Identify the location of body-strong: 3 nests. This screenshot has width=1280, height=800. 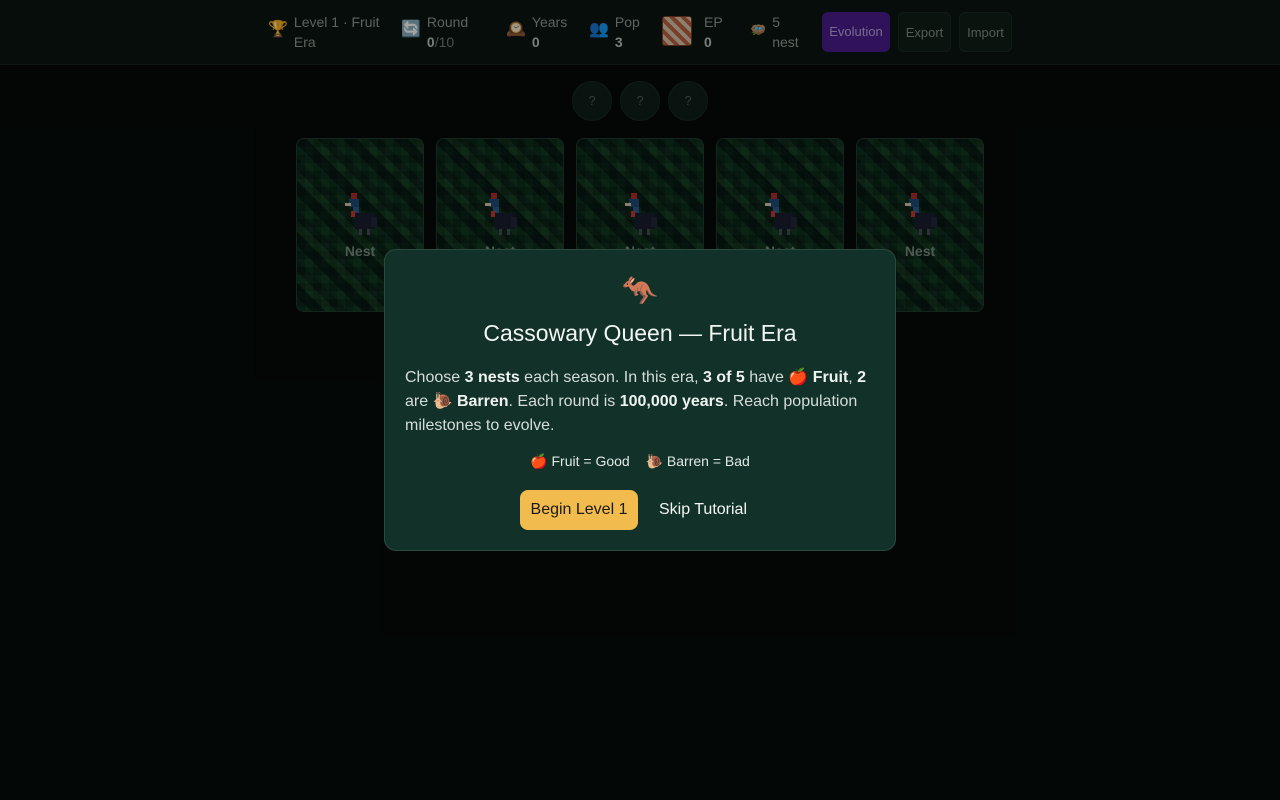
(492, 377).